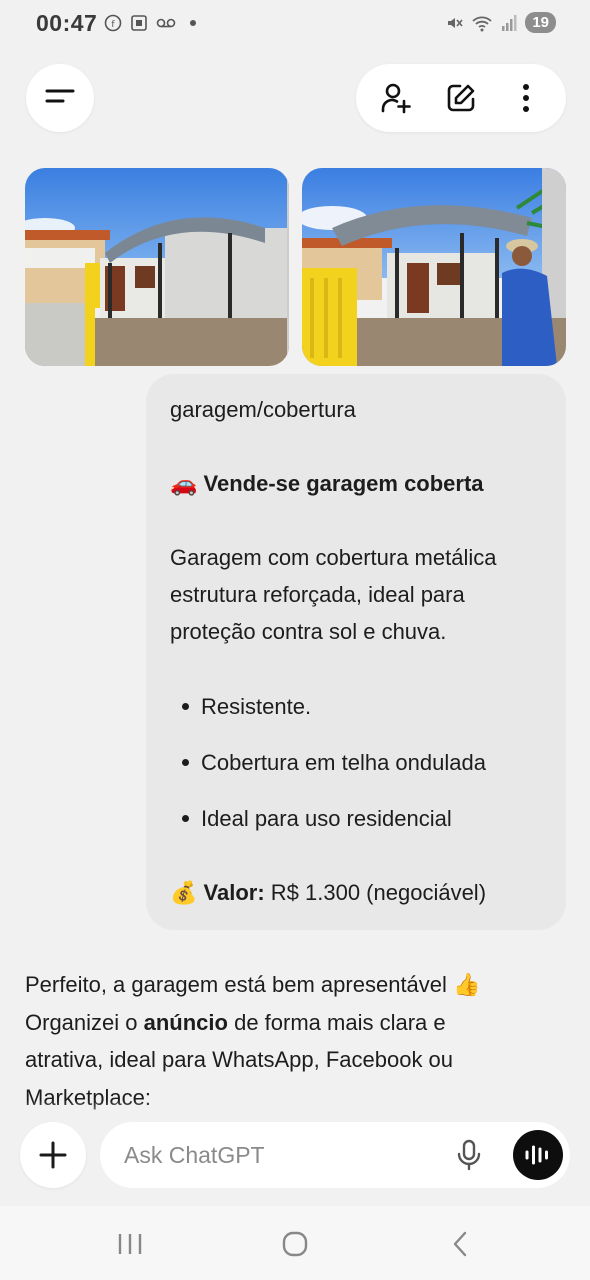 Image resolution: width=590 pixels, height=1280 pixels. Describe the element at coordinates (295, 25) in the screenshot. I see `status-bar: 00:47 f 19` at that location.